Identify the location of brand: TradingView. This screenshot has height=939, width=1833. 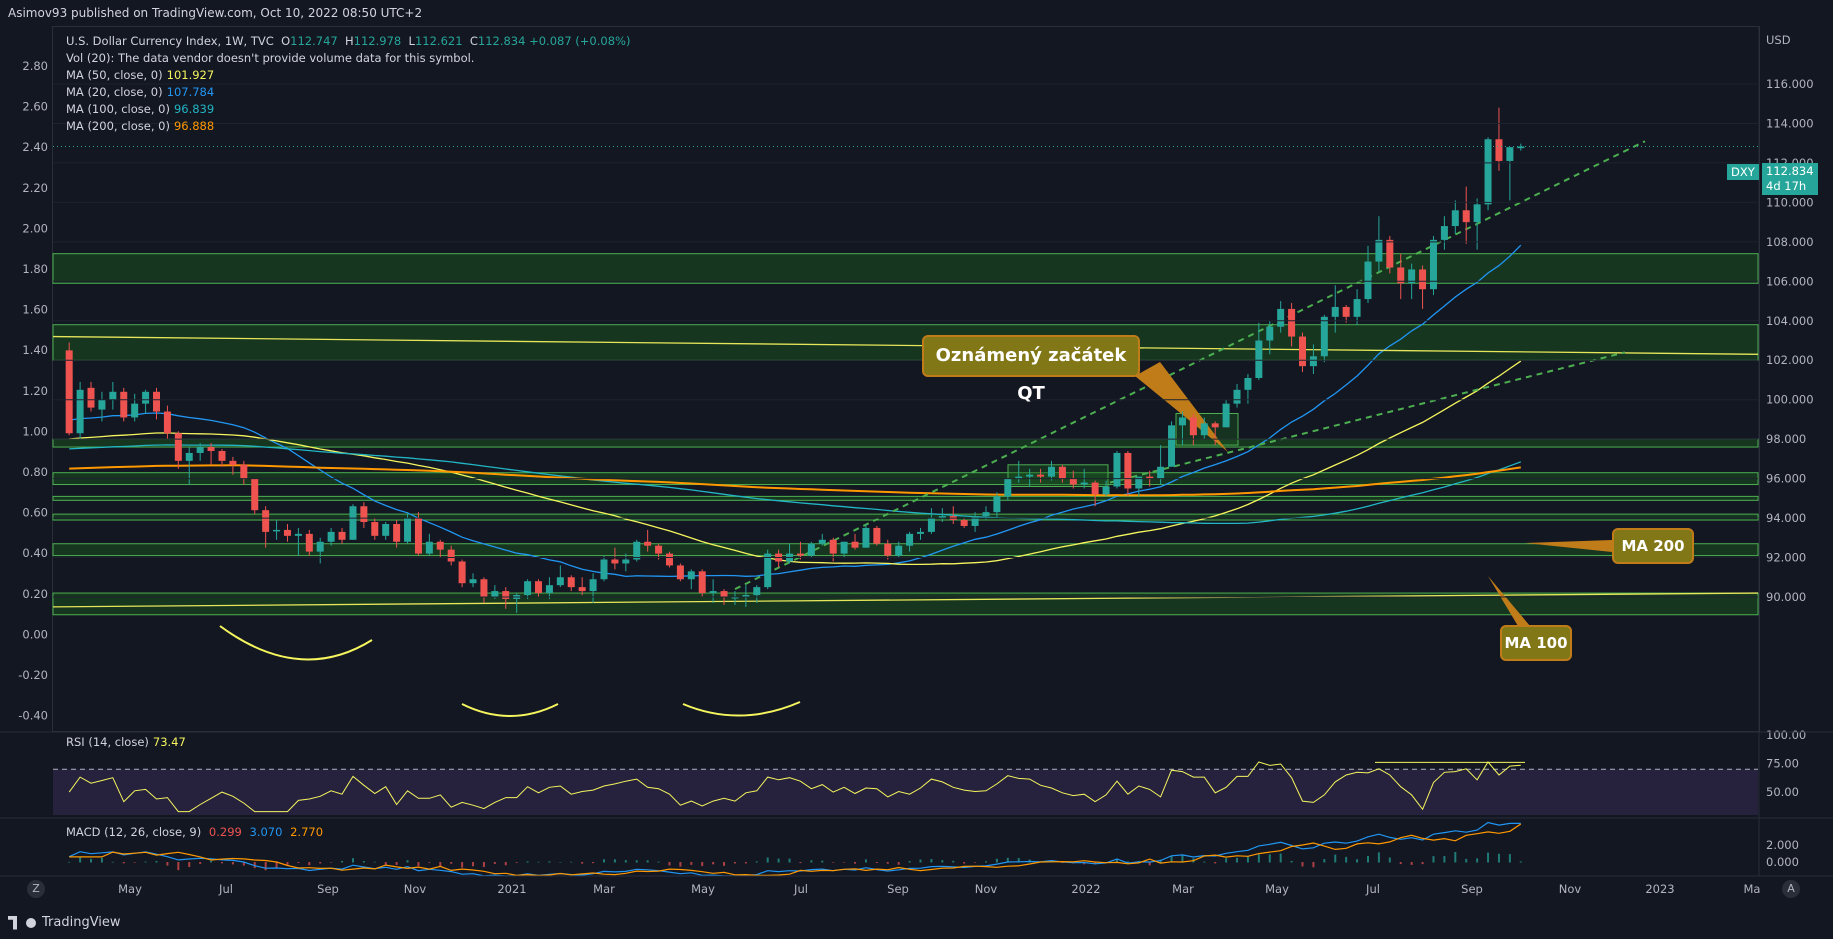
(64, 922).